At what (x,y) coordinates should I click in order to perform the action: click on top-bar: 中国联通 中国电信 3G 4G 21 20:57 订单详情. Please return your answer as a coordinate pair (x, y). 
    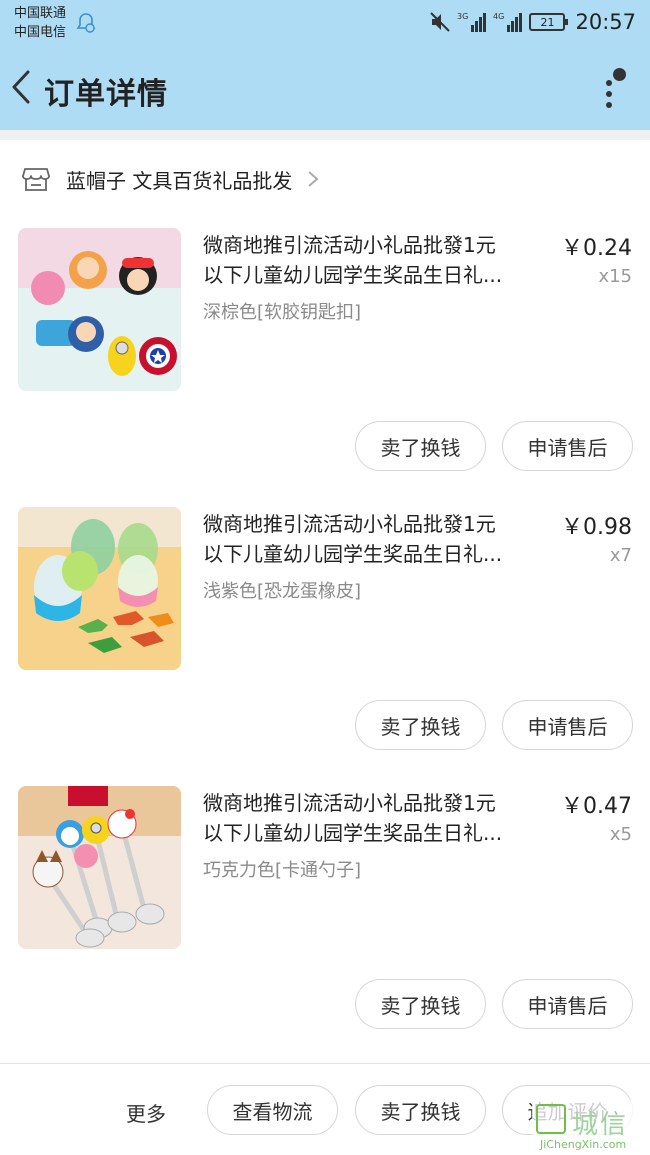
    Looking at the image, I should click on (325, 65).